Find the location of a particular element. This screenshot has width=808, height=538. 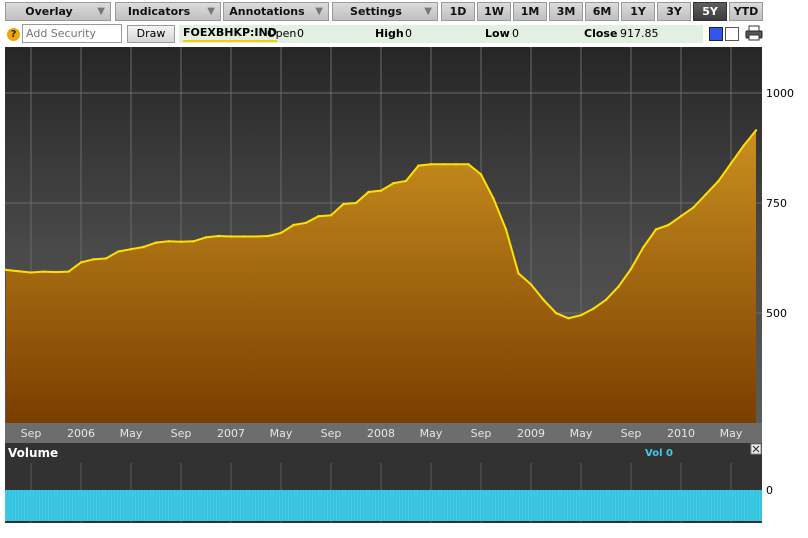

color-swatch-white is located at coordinates (732, 34).